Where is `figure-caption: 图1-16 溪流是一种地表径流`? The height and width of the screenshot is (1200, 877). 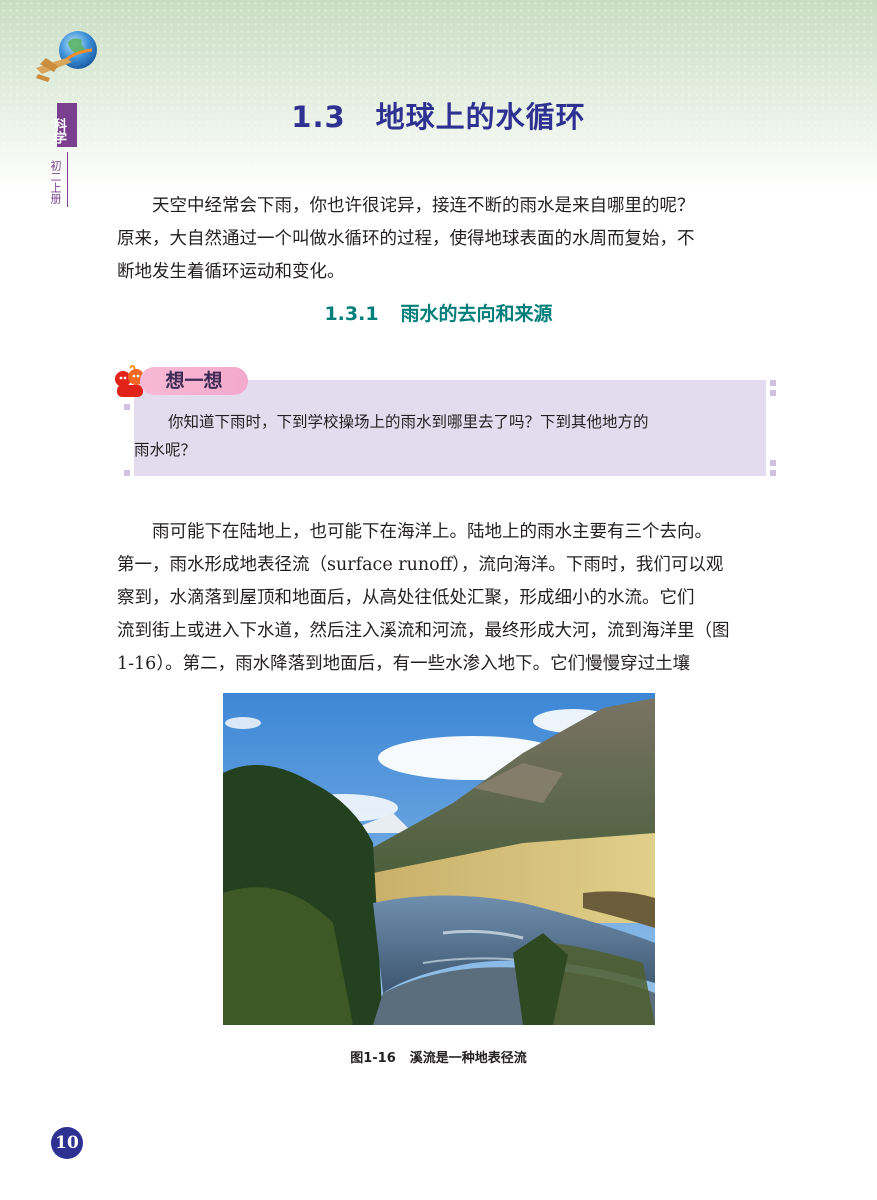 figure-caption: 图1-16 溪流是一种地表径流 is located at coordinates (438, 1056).